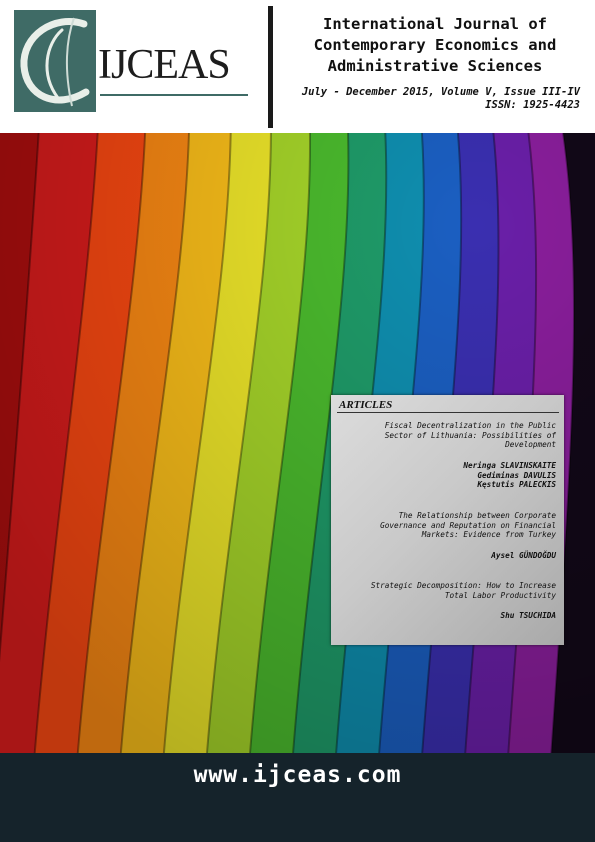  What do you see at coordinates (528, 615) in the screenshot?
I see `article-author: Shu TSUCHIDA` at bounding box center [528, 615].